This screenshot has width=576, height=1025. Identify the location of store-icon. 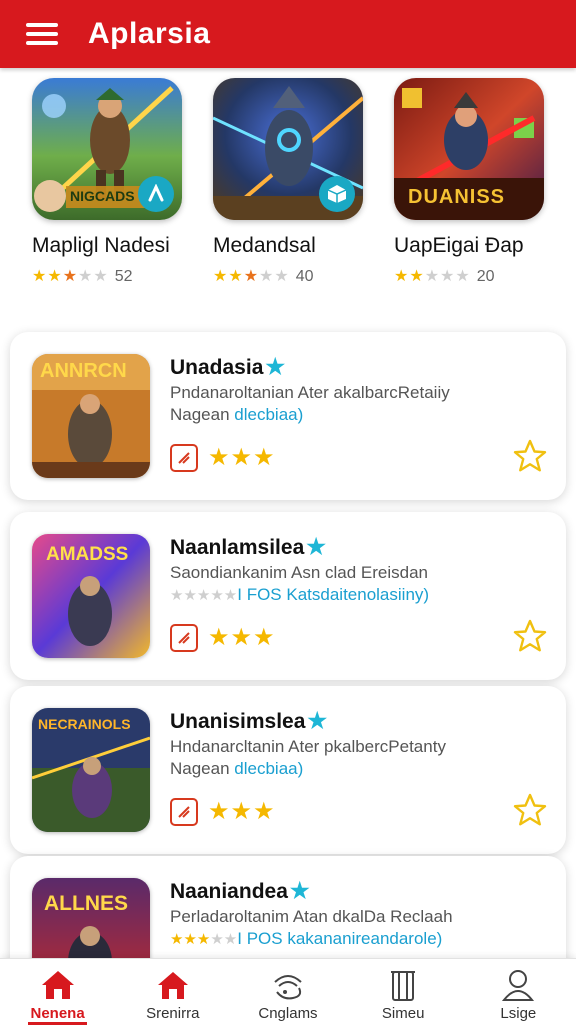
(173, 985).